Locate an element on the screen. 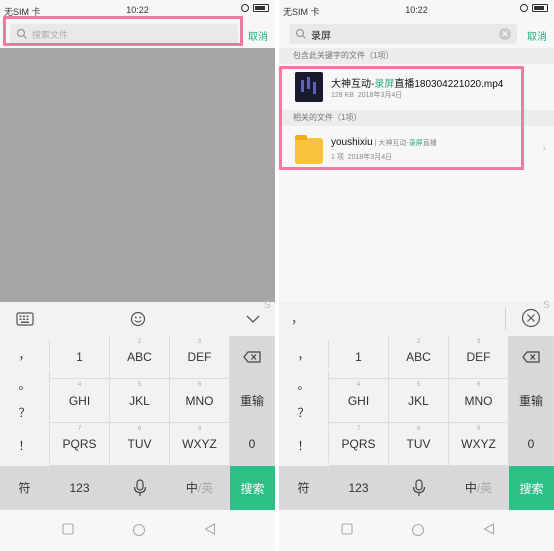 The image size is (554, 551). file-meta: 128 KB 2018年3月4日 is located at coordinates (367, 95).